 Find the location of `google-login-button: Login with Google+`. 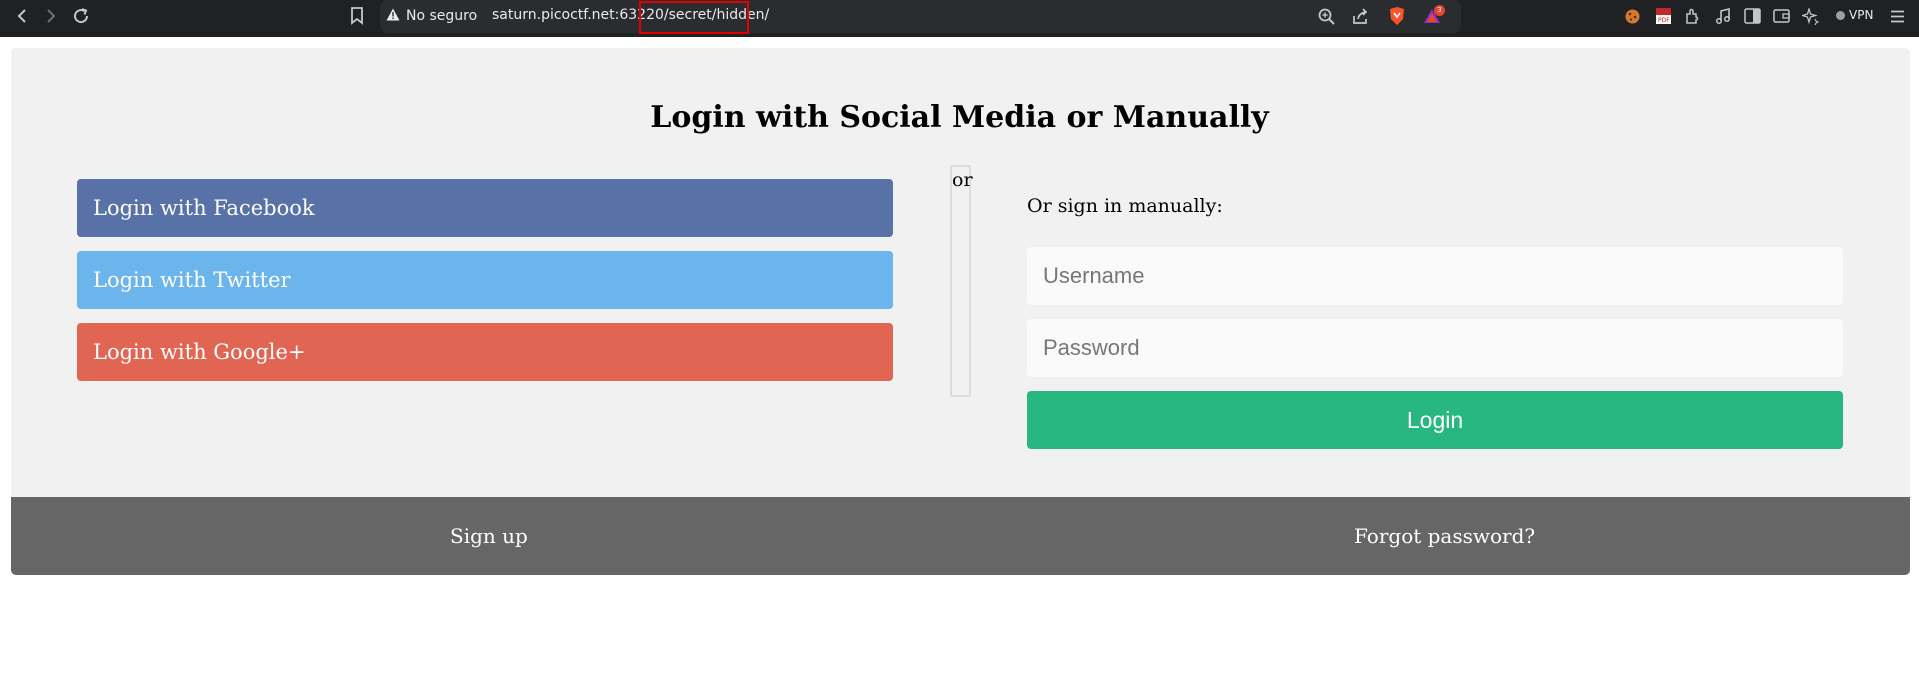

google-login-button: Login with Google+ is located at coordinates (485, 352).